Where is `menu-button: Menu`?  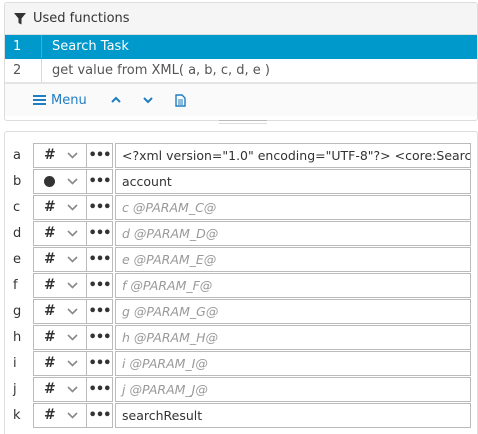
menu-button: Menu is located at coordinates (60, 100).